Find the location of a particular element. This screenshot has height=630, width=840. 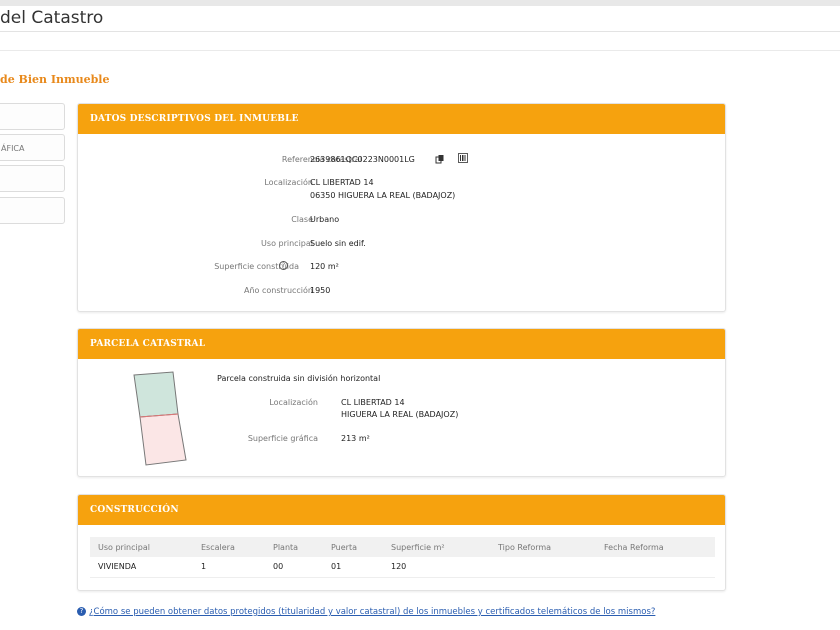

ref-catastral-value: 2639861QC0223N0001LG is located at coordinates (362, 159).